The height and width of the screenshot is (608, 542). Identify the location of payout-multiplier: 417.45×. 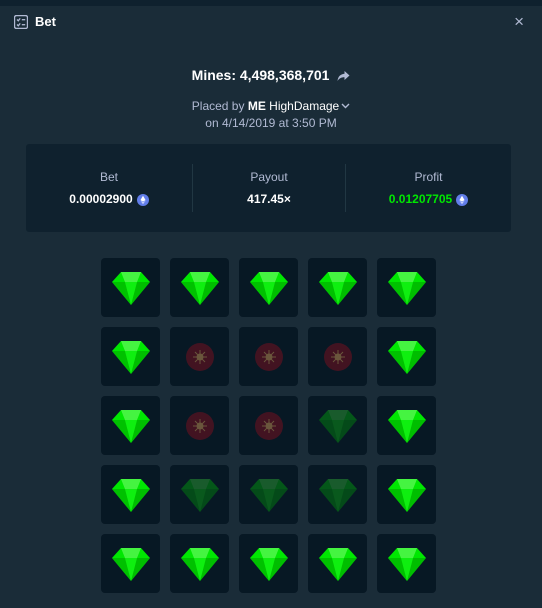
(269, 199).